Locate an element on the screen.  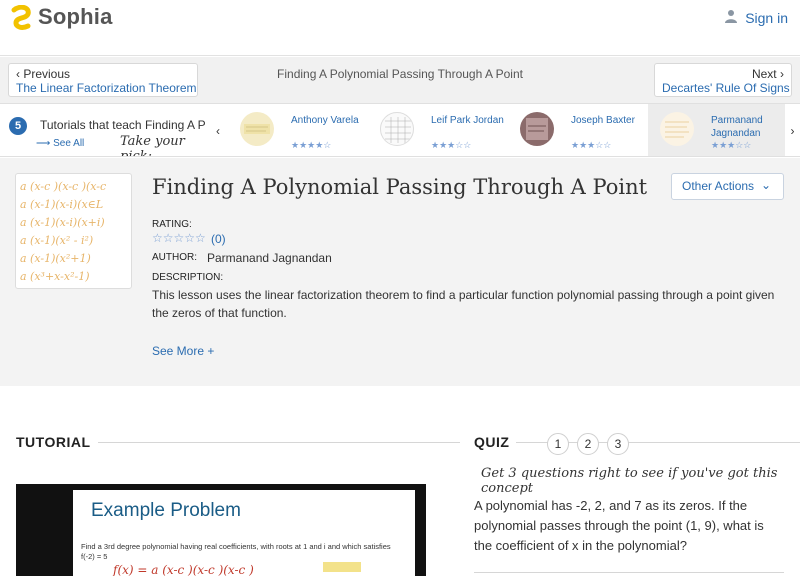
rating-count: (0) is located at coordinates (218, 239).